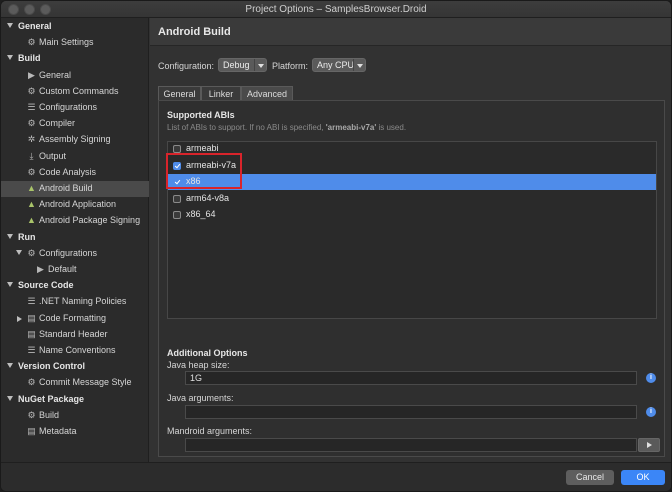 This screenshot has width=672, height=492. What do you see at coordinates (49, 414) in the screenshot?
I see `sidebar-item-label: Build` at bounding box center [49, 414].